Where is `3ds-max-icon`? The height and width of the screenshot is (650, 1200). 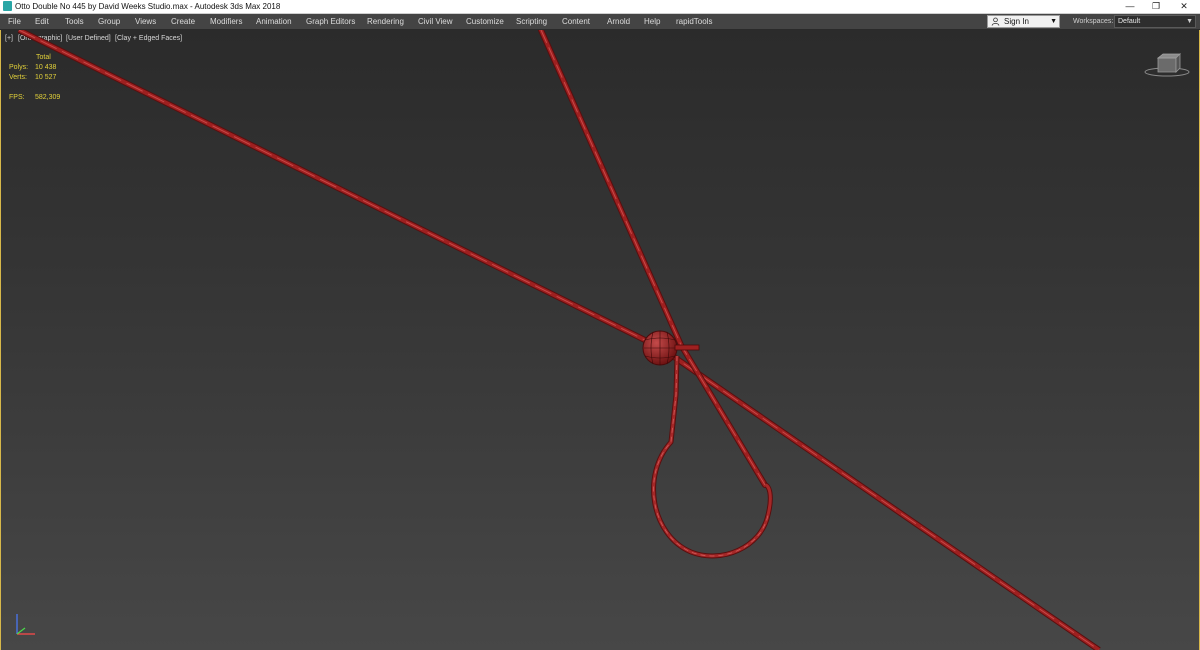 3ds-max-icon is located at coordinates (7, 6).